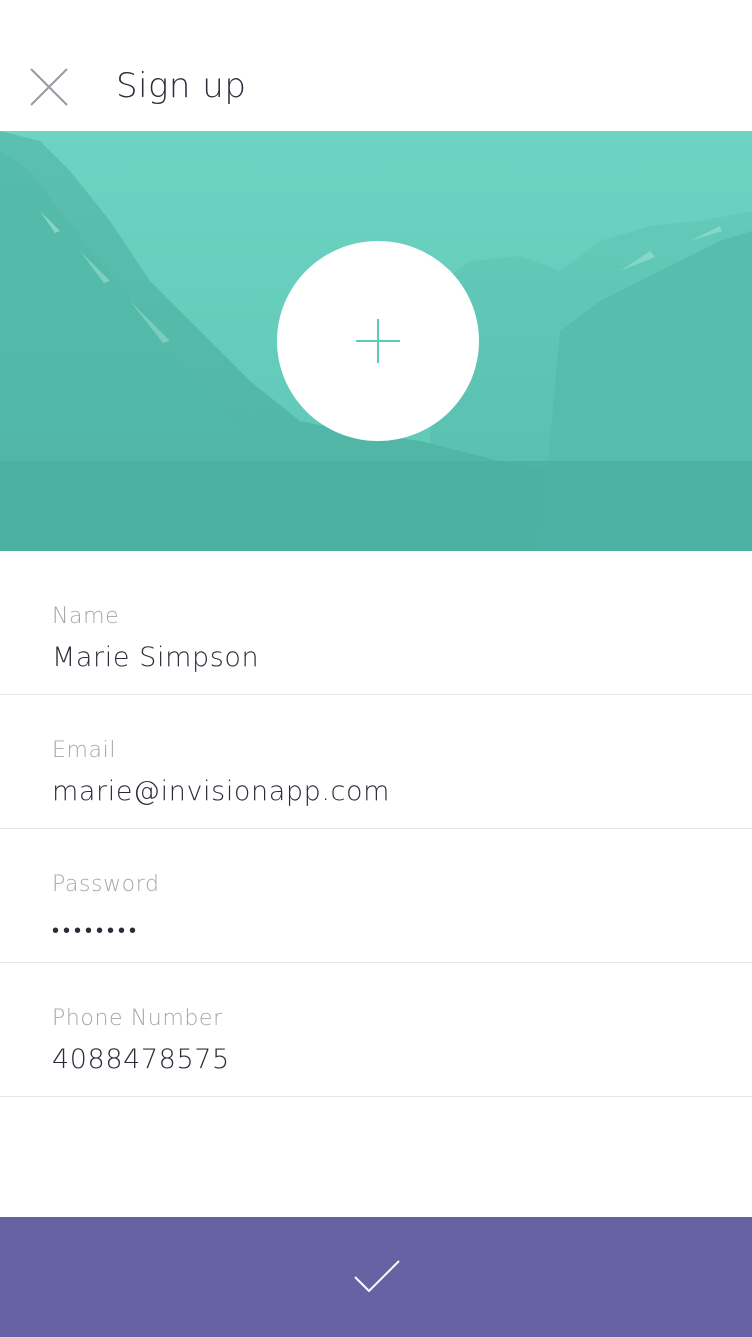  Describe the element at coordinates (376, 896) in the screenshot. I see `password-field: Password ••••••••` at that location.